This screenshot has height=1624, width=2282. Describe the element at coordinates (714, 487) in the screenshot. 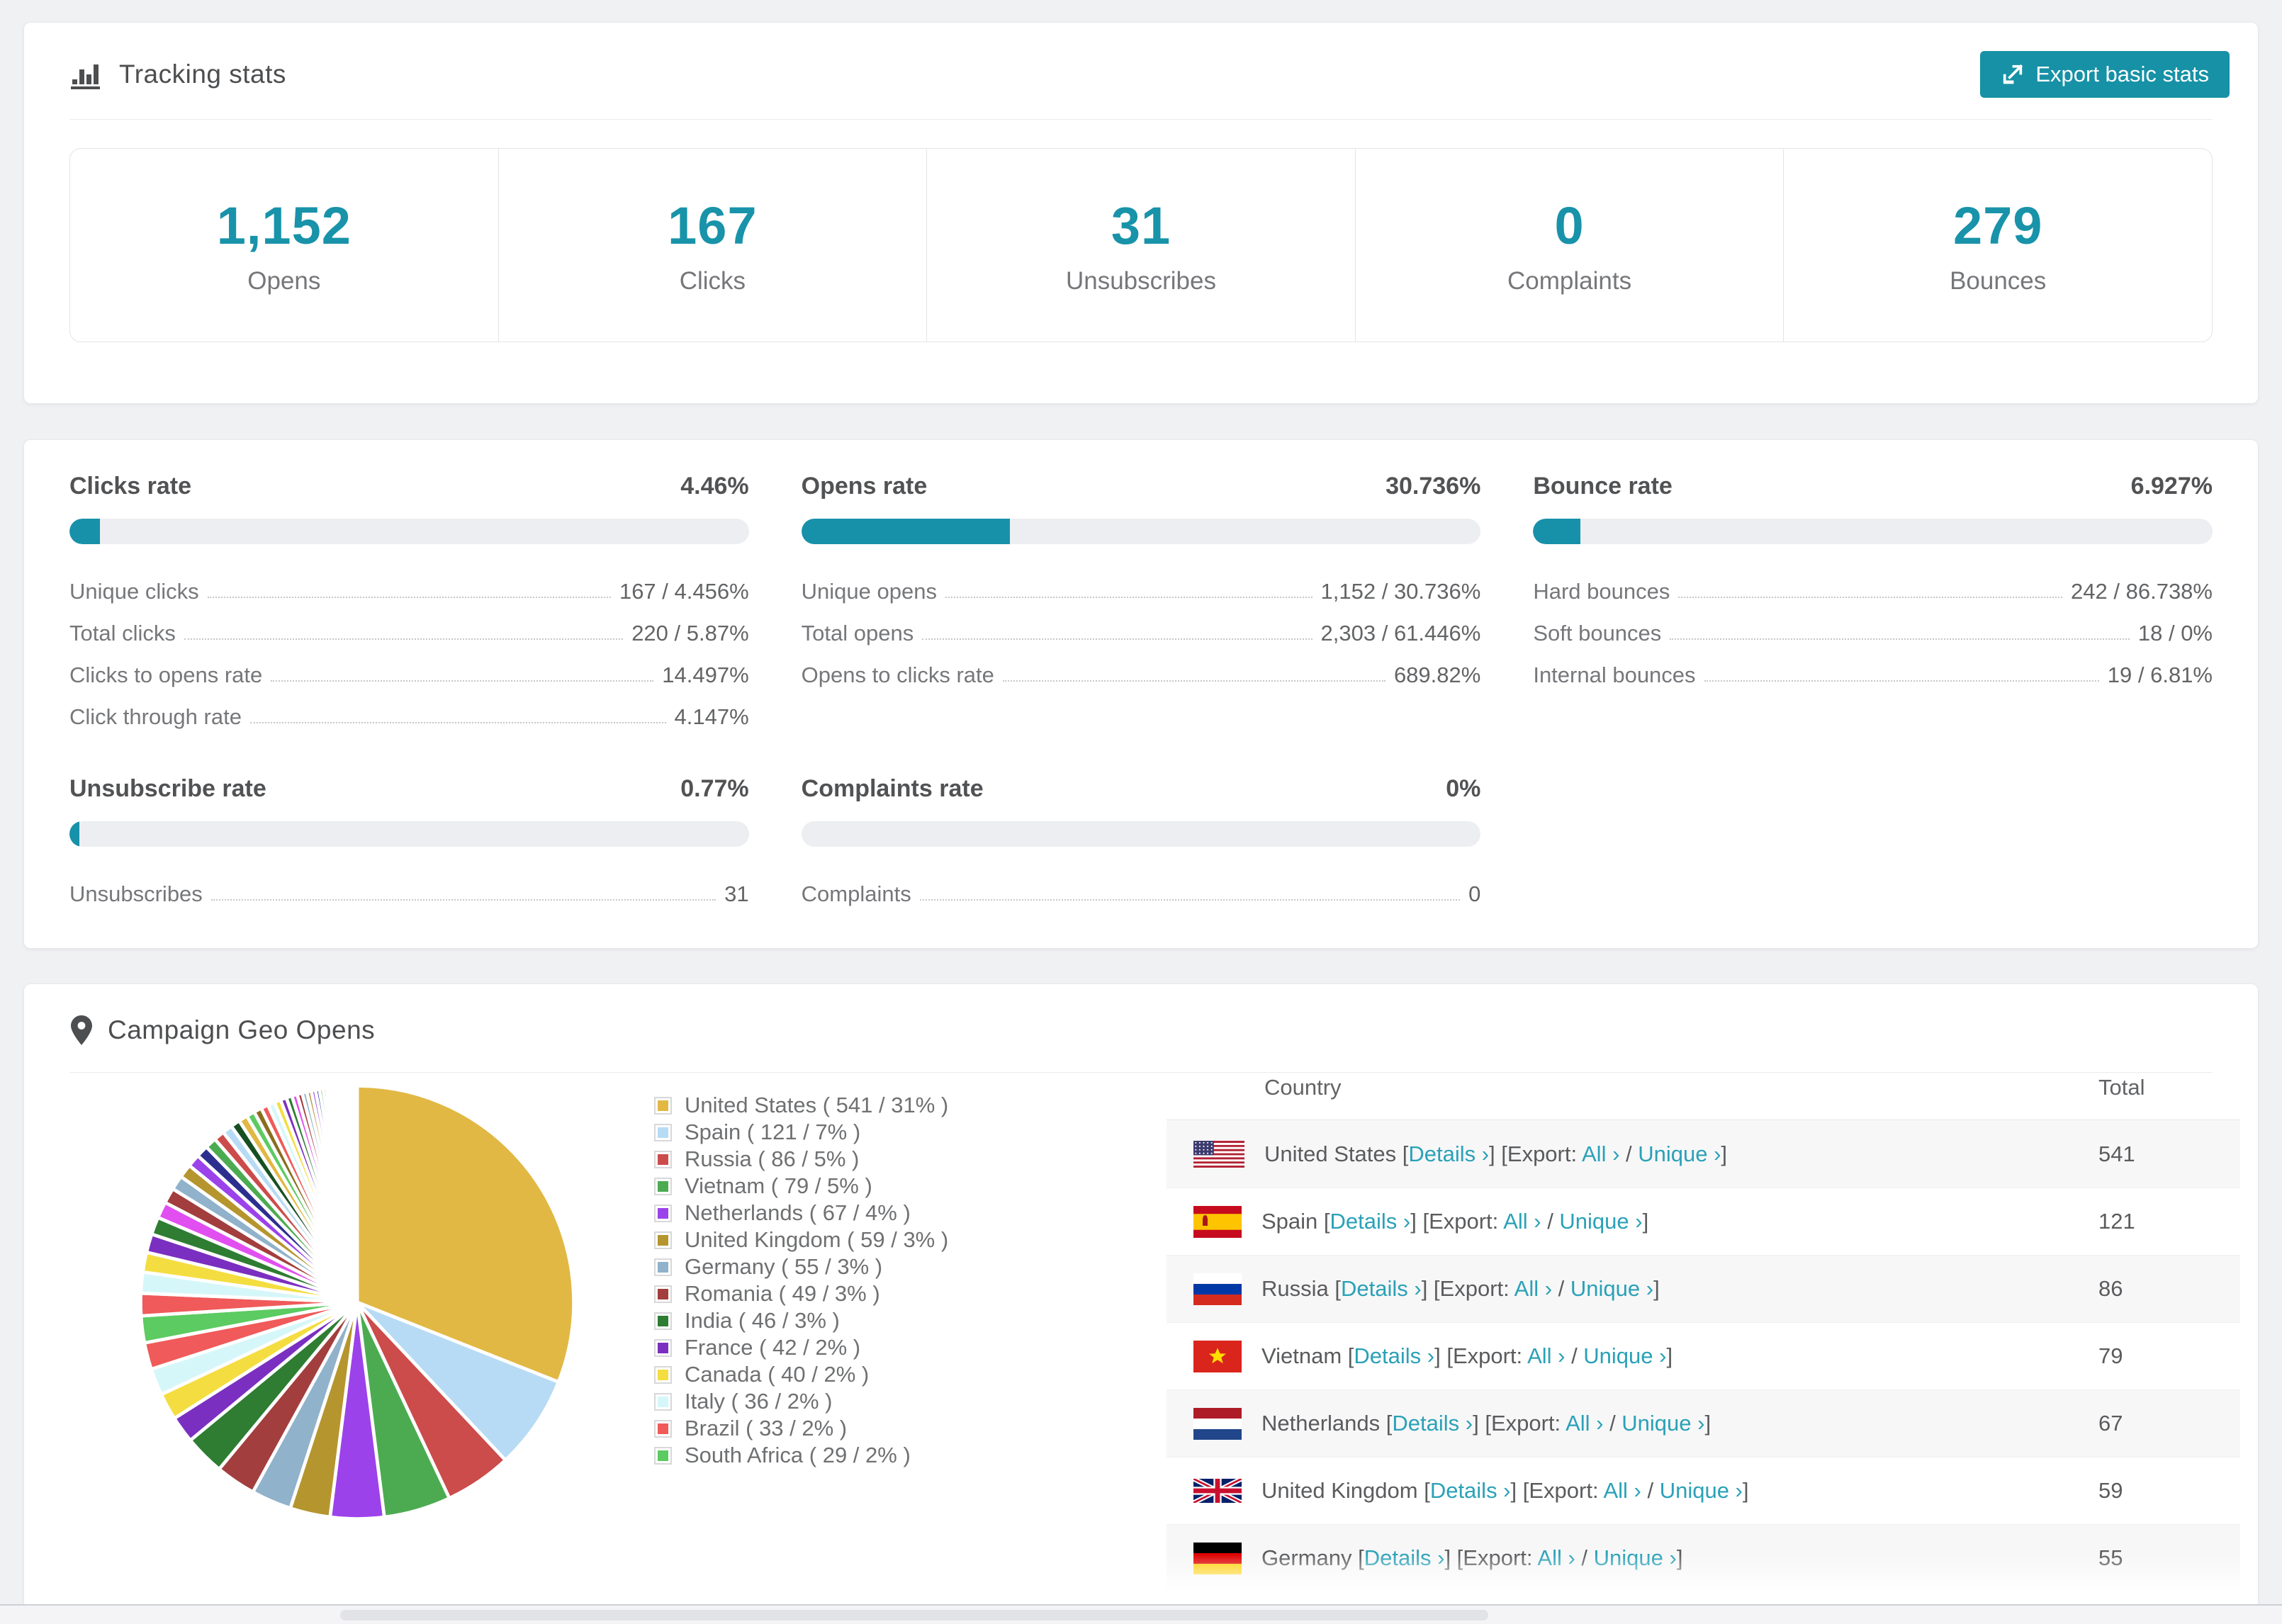

I see `rate-value: 4.46%` at that location.